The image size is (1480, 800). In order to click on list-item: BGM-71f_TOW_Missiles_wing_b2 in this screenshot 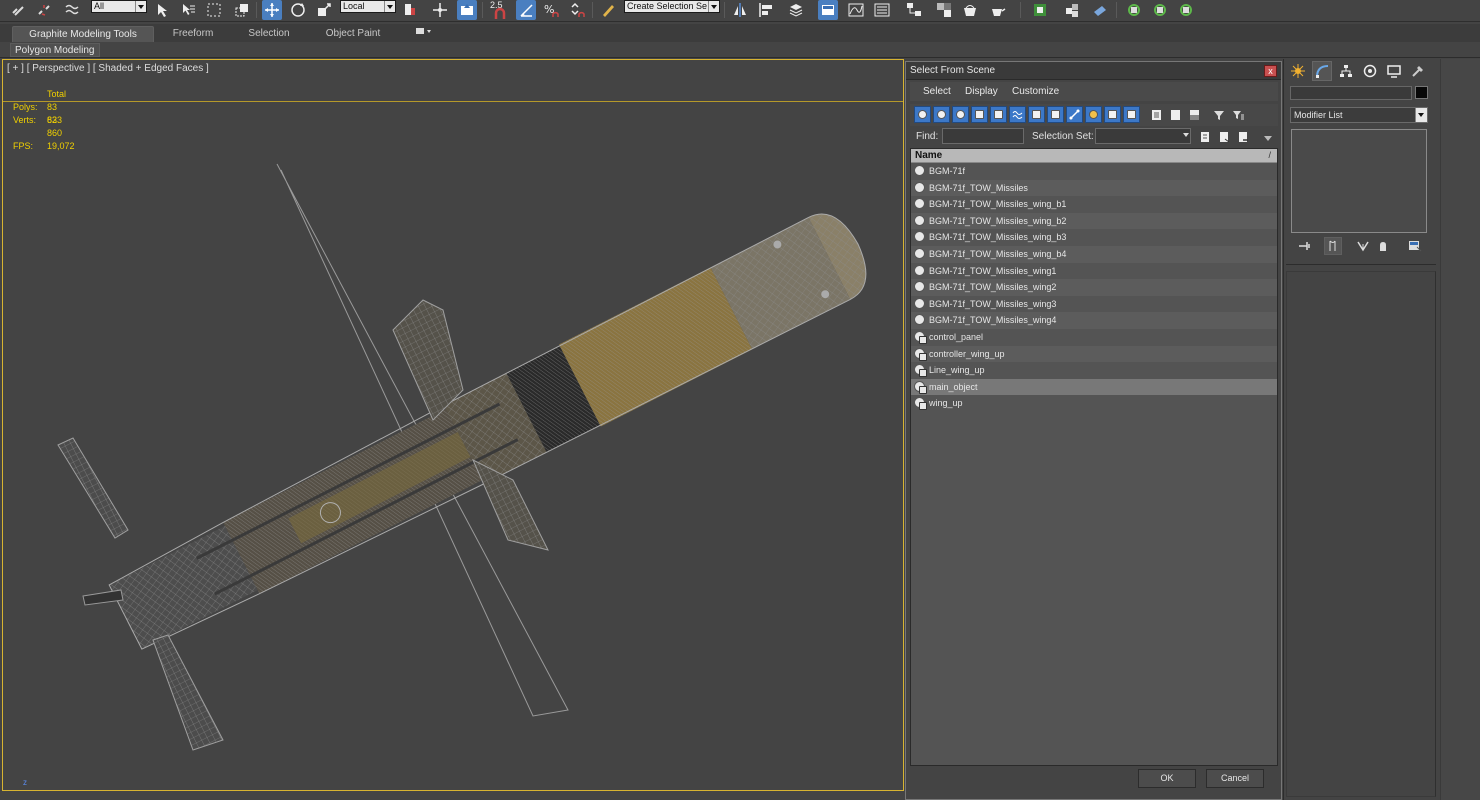, I will do `click(1094, 221)`.